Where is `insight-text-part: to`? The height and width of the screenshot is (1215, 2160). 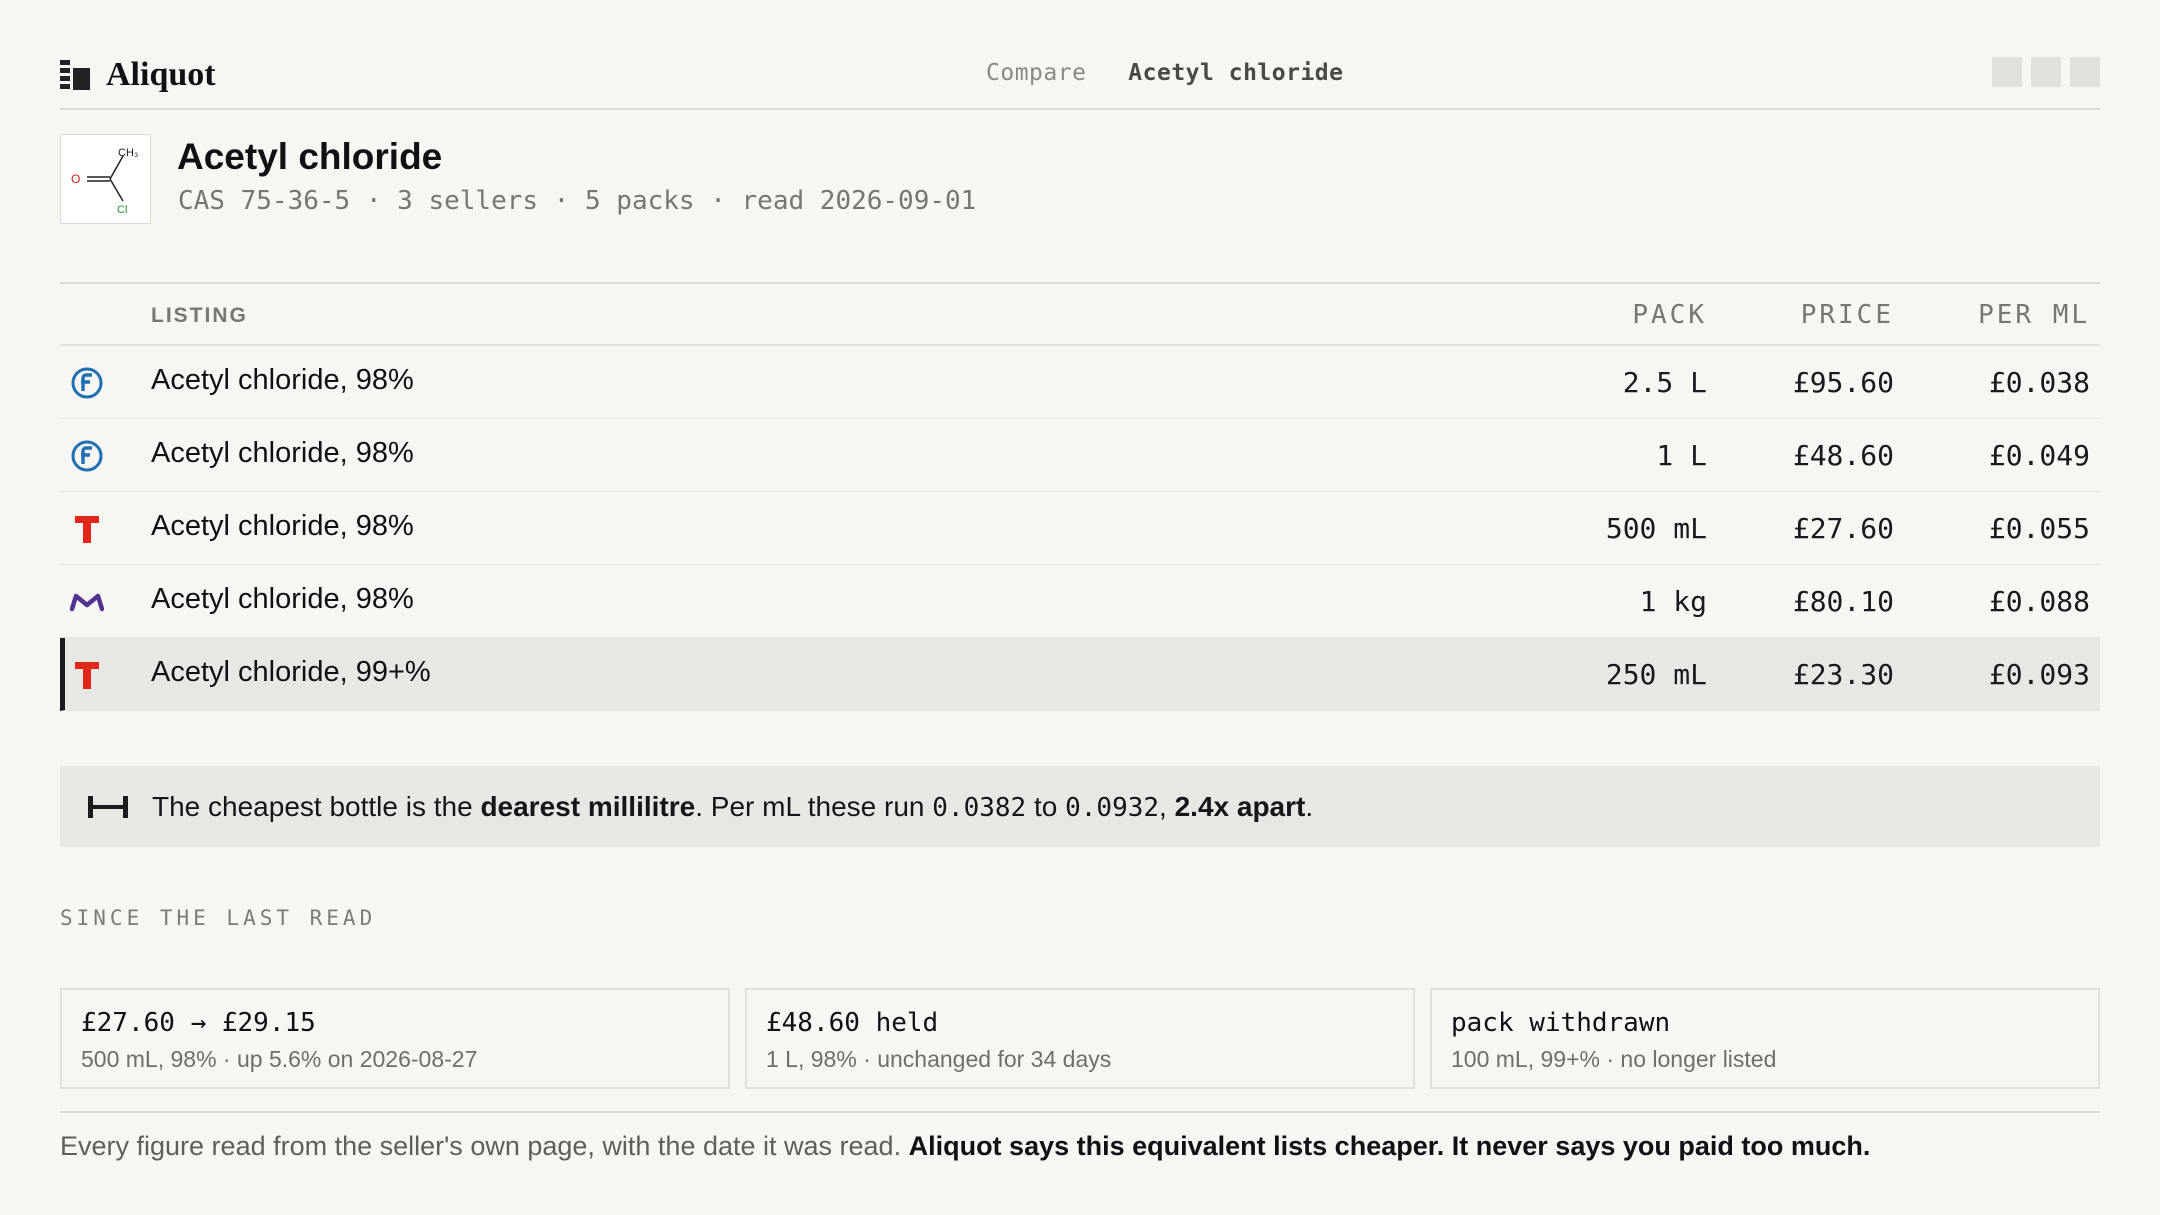
insight-text-part: to is located at coordinates (1046, 806).